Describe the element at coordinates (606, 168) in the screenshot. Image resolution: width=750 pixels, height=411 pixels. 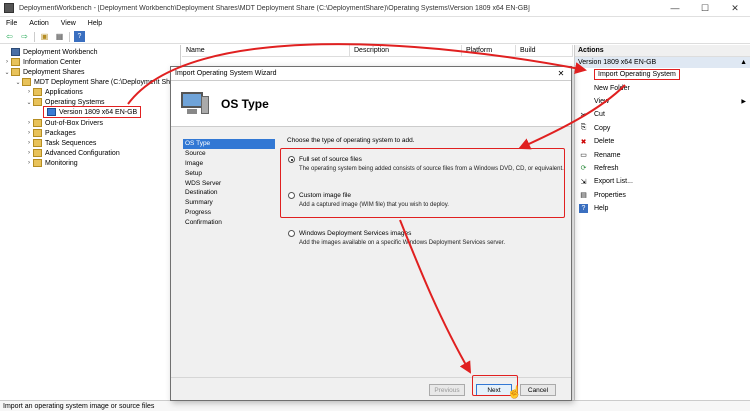
I see `action-label: Refresh` at that location.